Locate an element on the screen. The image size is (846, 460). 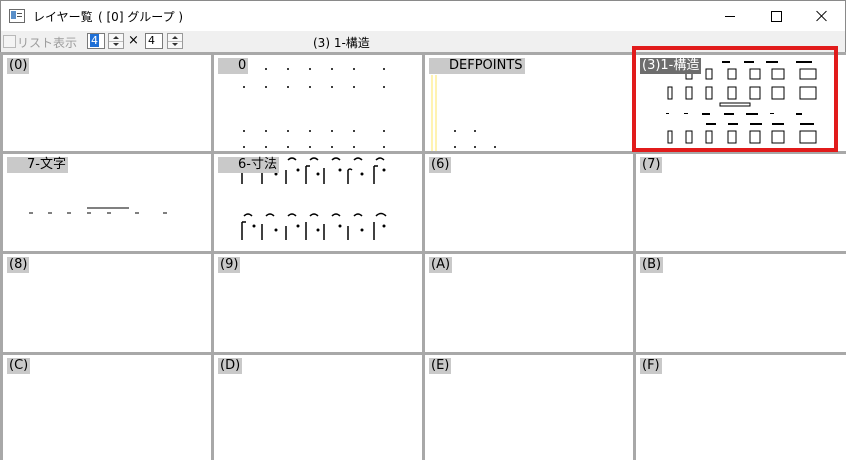
maximize-button is located at coordinates (776, 16).